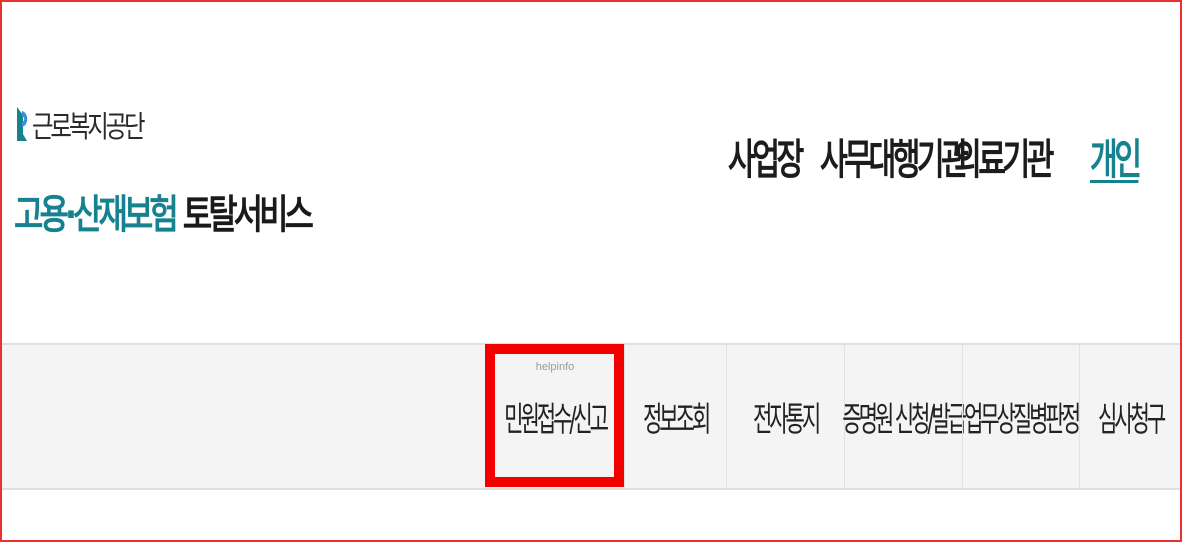 The height and width of the screenshot is (542, 1182). I want to click on top-nav-individual: 개인, so click(1116, 156).